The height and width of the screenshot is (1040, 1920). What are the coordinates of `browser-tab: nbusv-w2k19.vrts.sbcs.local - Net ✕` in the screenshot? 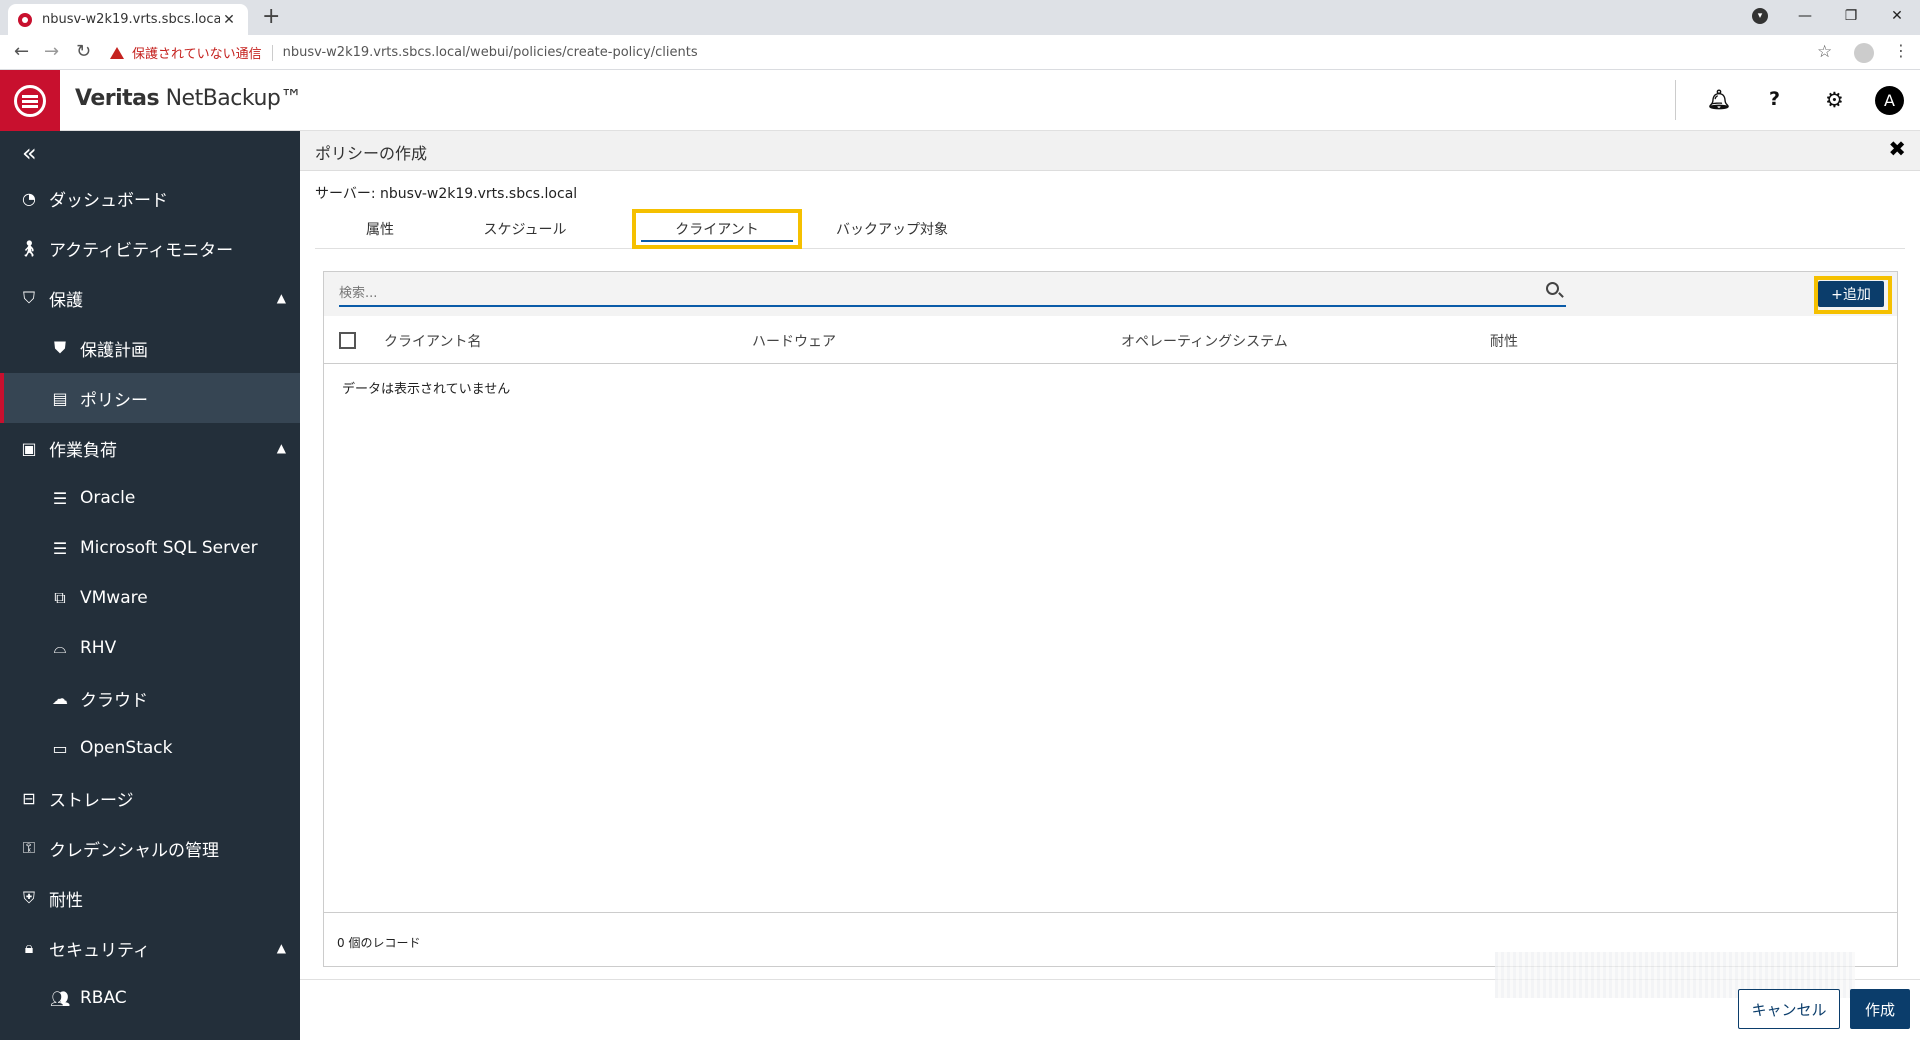 It's located at (128, 19).